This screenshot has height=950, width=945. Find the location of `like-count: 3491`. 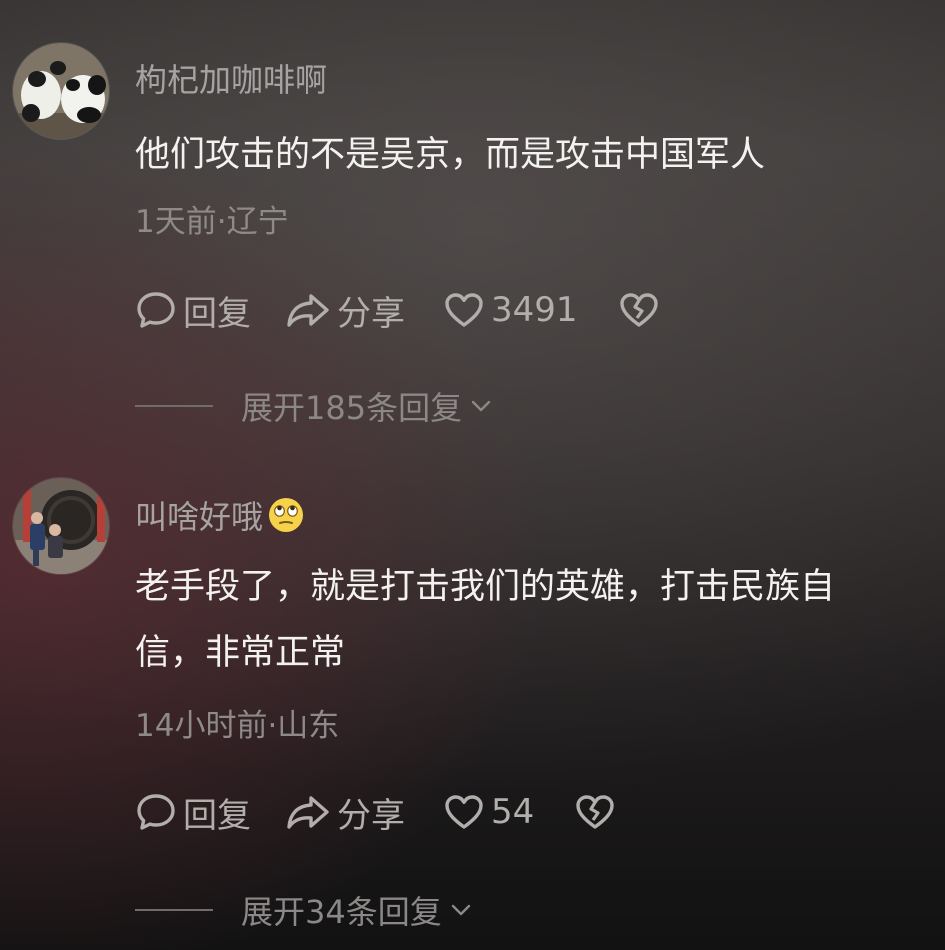

like-count: 3491 is located at coordinates (534, 310).